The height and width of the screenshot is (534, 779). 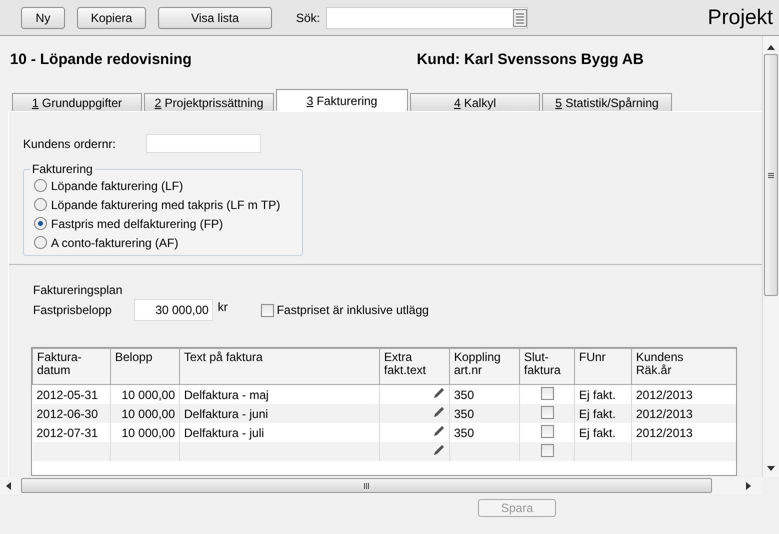 What do you see at coordinates (280, 366) in the screenshot?
I see `column-header: Text på faktura` at bounding box center [280, 366].